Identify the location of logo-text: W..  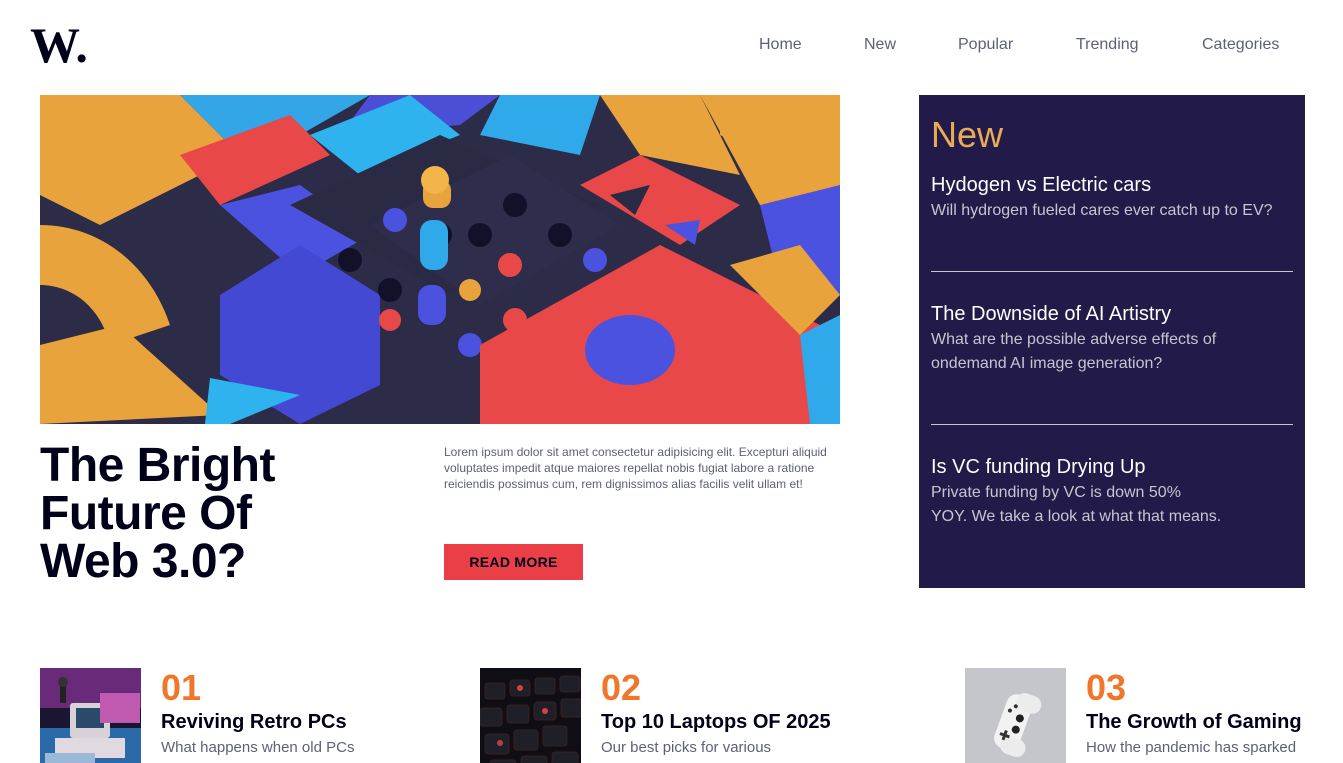
(59, 44).